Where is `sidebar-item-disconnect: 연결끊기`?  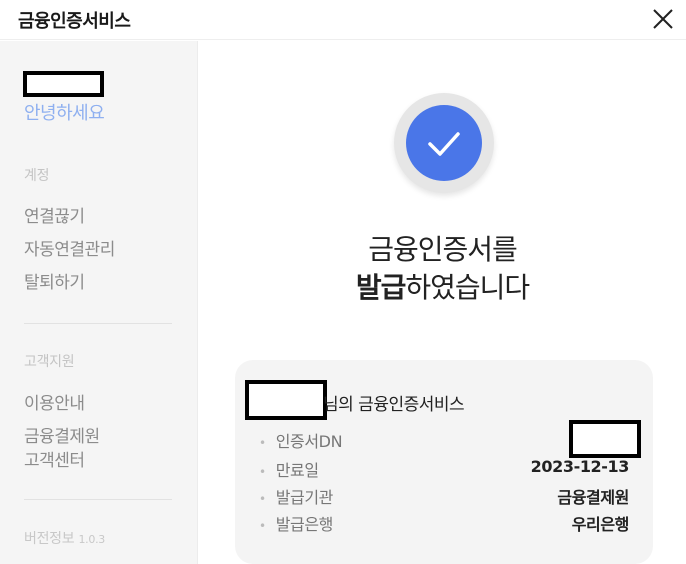
sidebar-item-disconnect: 연결끊기 is located at coordinates (54, 217).